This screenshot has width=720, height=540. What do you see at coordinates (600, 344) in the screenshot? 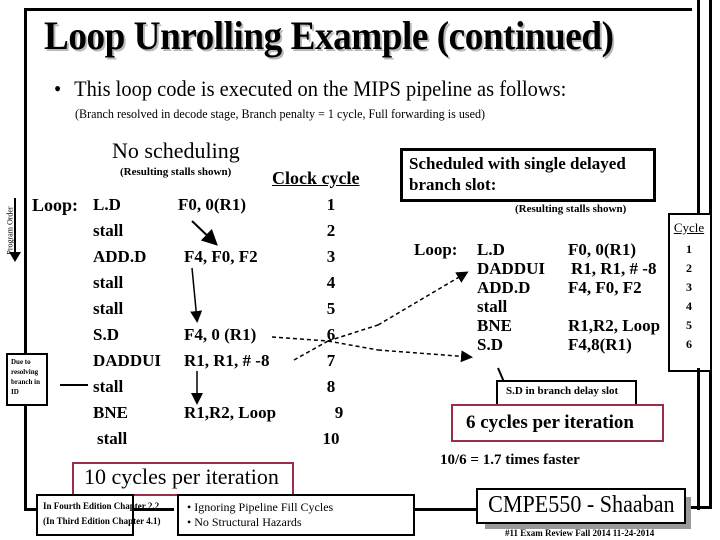
I see `right-row-args: F4,8(R1)` at bounding box center [600, 344].